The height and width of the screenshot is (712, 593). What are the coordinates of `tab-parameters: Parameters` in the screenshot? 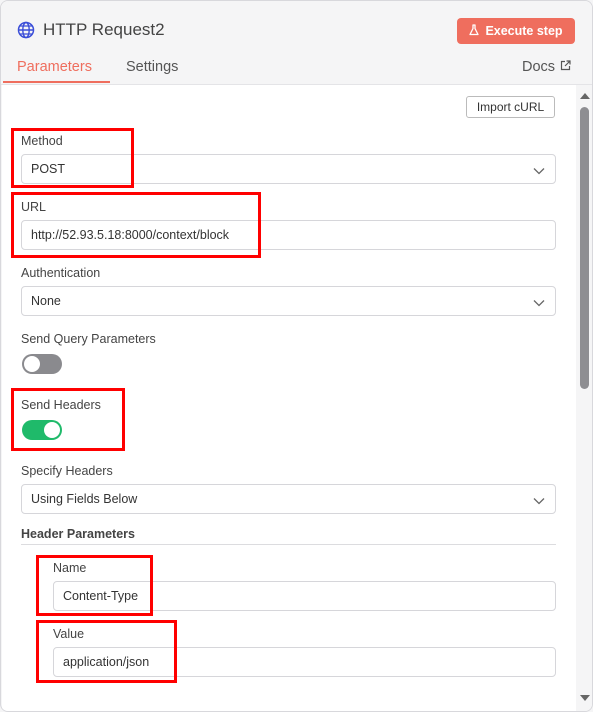 It's located at (54, 67).